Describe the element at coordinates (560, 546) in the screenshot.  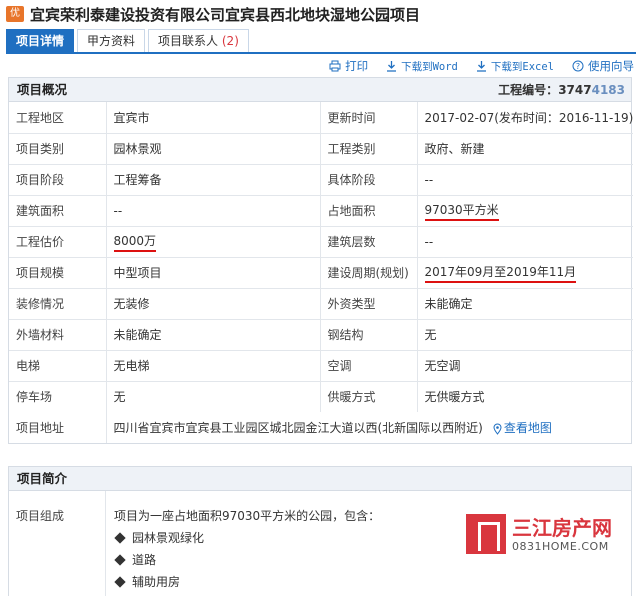
I see `watermark-url: 0831HOME.COM` at that location.